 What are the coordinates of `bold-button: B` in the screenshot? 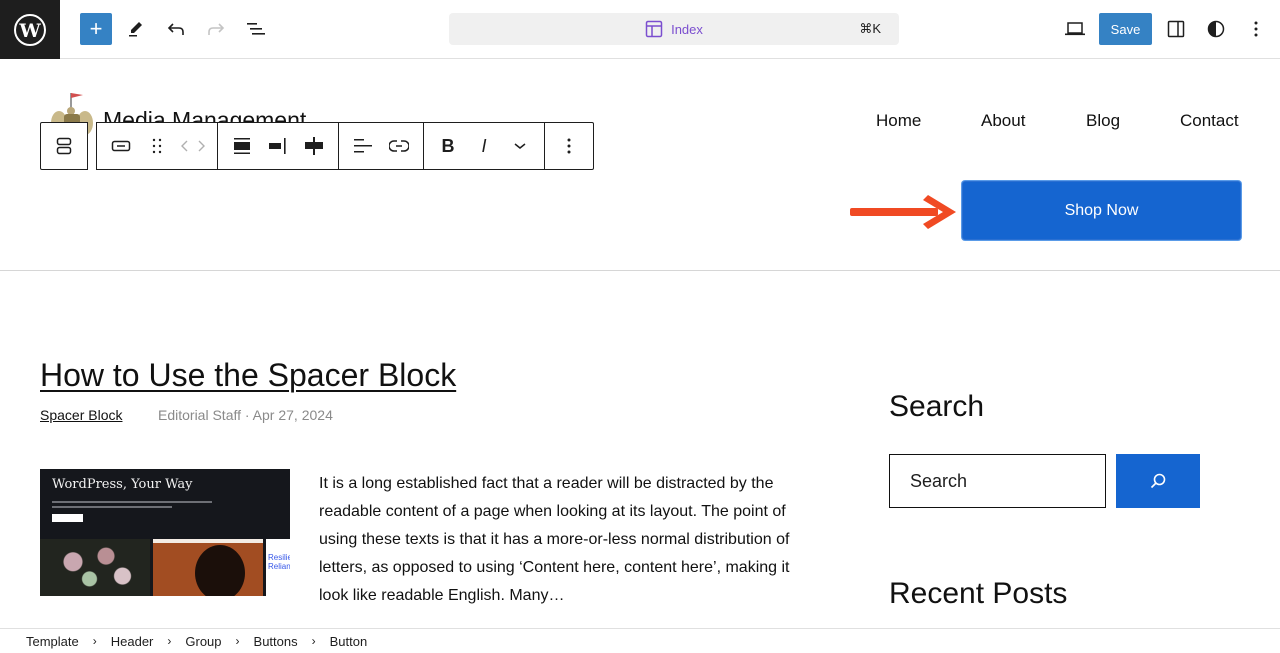 It's located at (448, 146).